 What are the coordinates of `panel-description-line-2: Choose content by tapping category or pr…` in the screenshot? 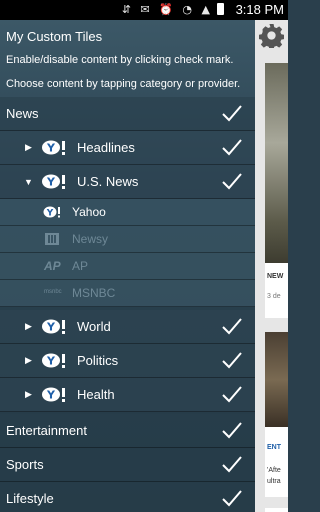 It's located at (123, 84).